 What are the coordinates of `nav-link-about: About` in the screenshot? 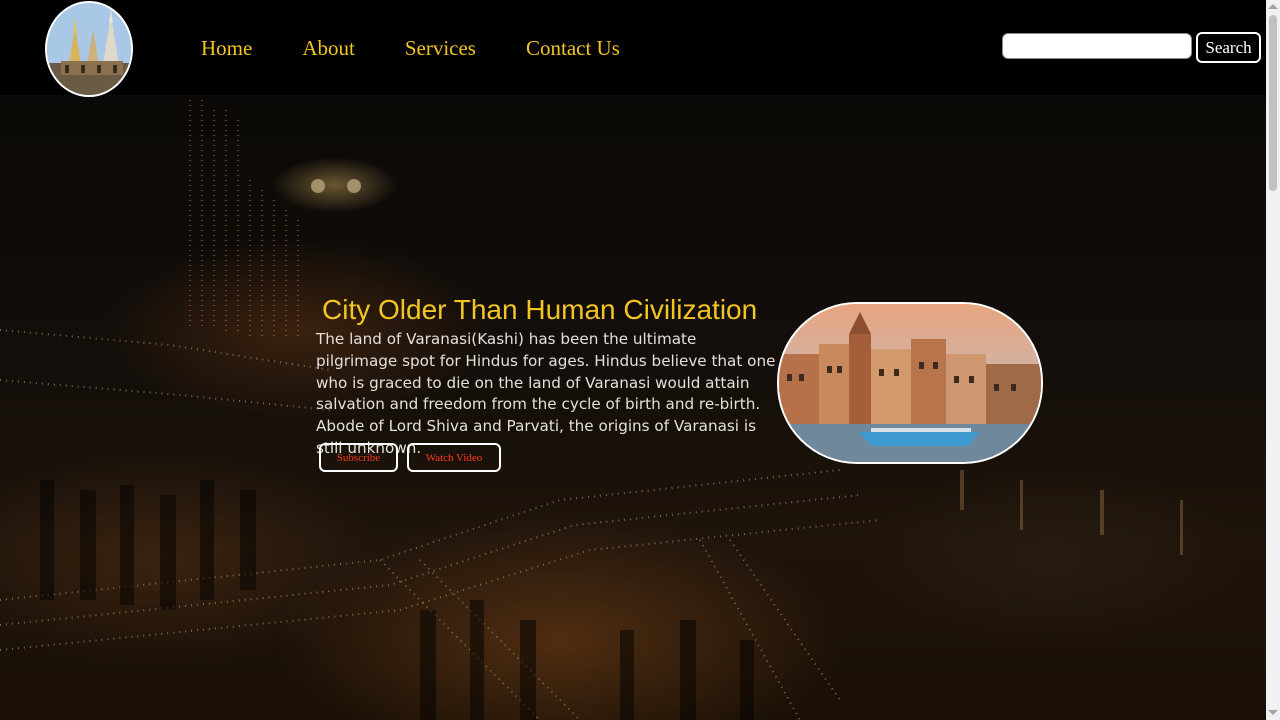 It's located at (328, 48).